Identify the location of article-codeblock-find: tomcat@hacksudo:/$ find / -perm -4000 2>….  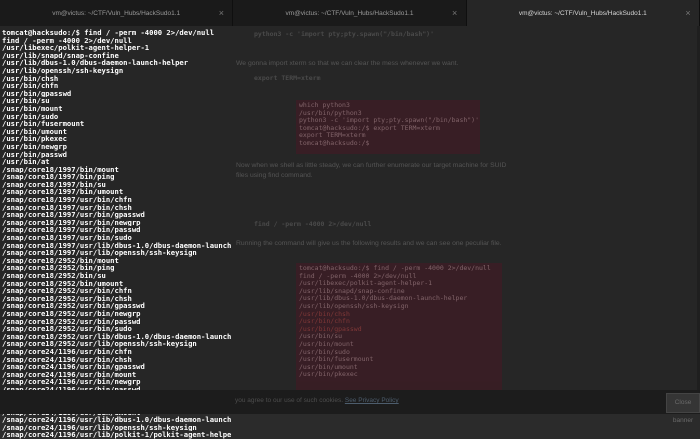
(399, 328).